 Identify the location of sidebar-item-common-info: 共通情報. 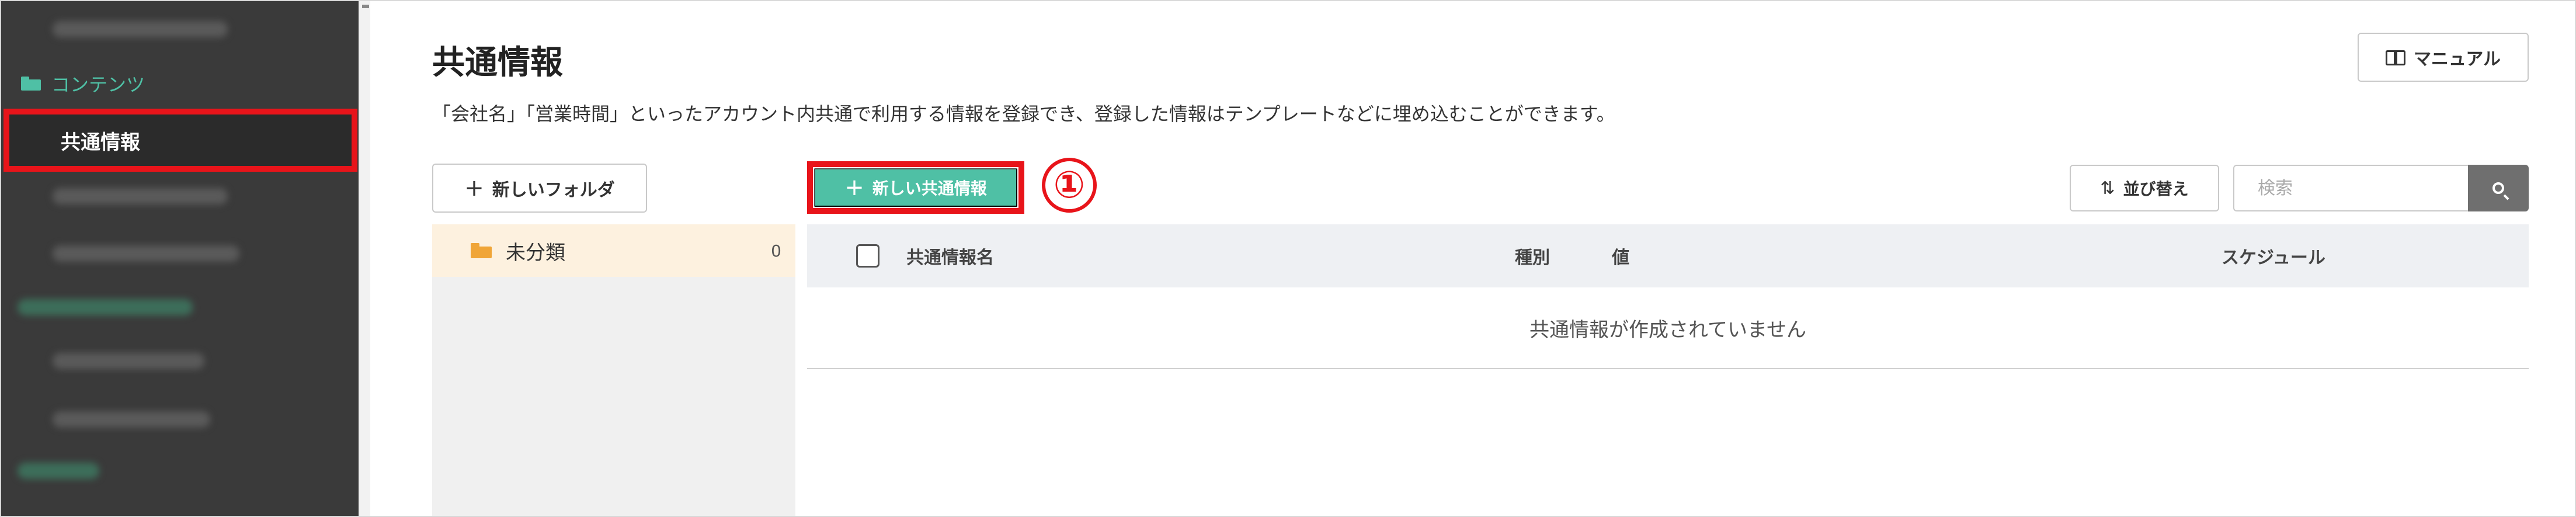
(180, 140).